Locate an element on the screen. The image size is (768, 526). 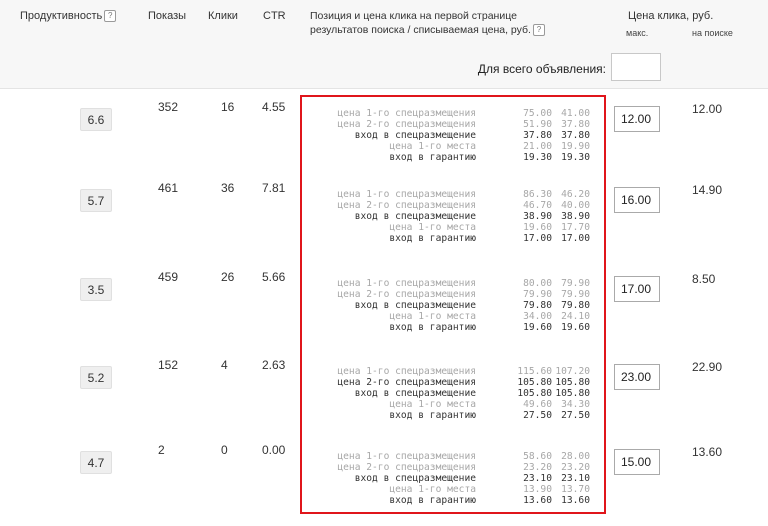
clicks-value: 4 is located at coordinates (224, 365).